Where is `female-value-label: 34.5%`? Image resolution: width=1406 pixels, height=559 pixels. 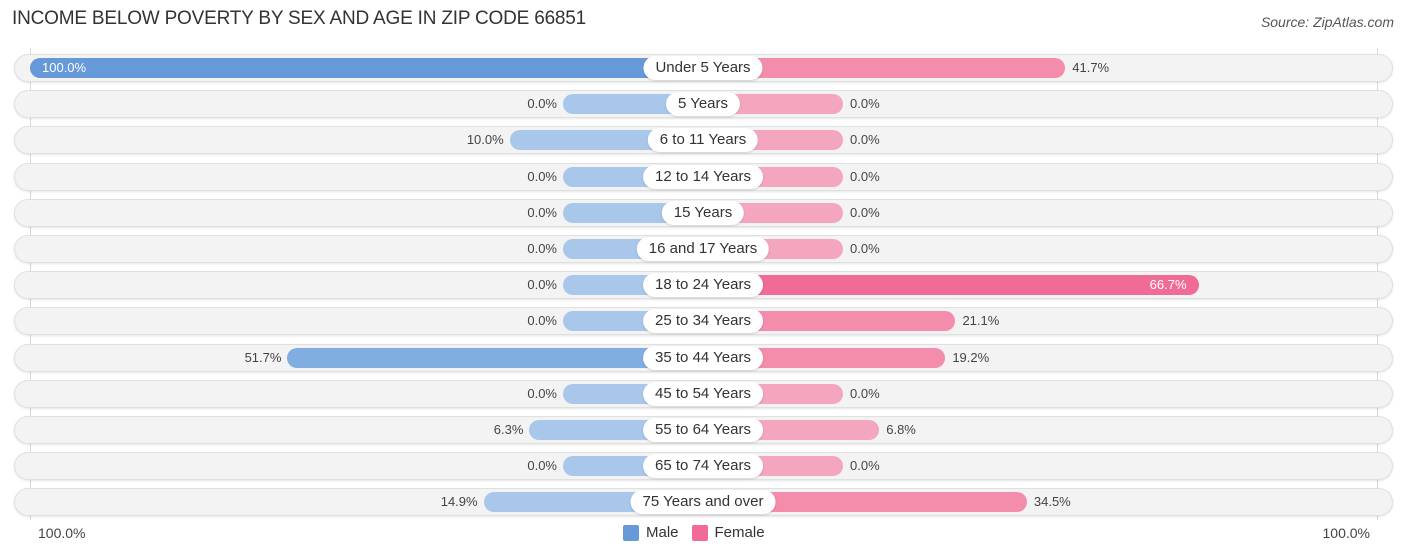
female-value-label: 34.5% is located at coordinates (1052, 501).